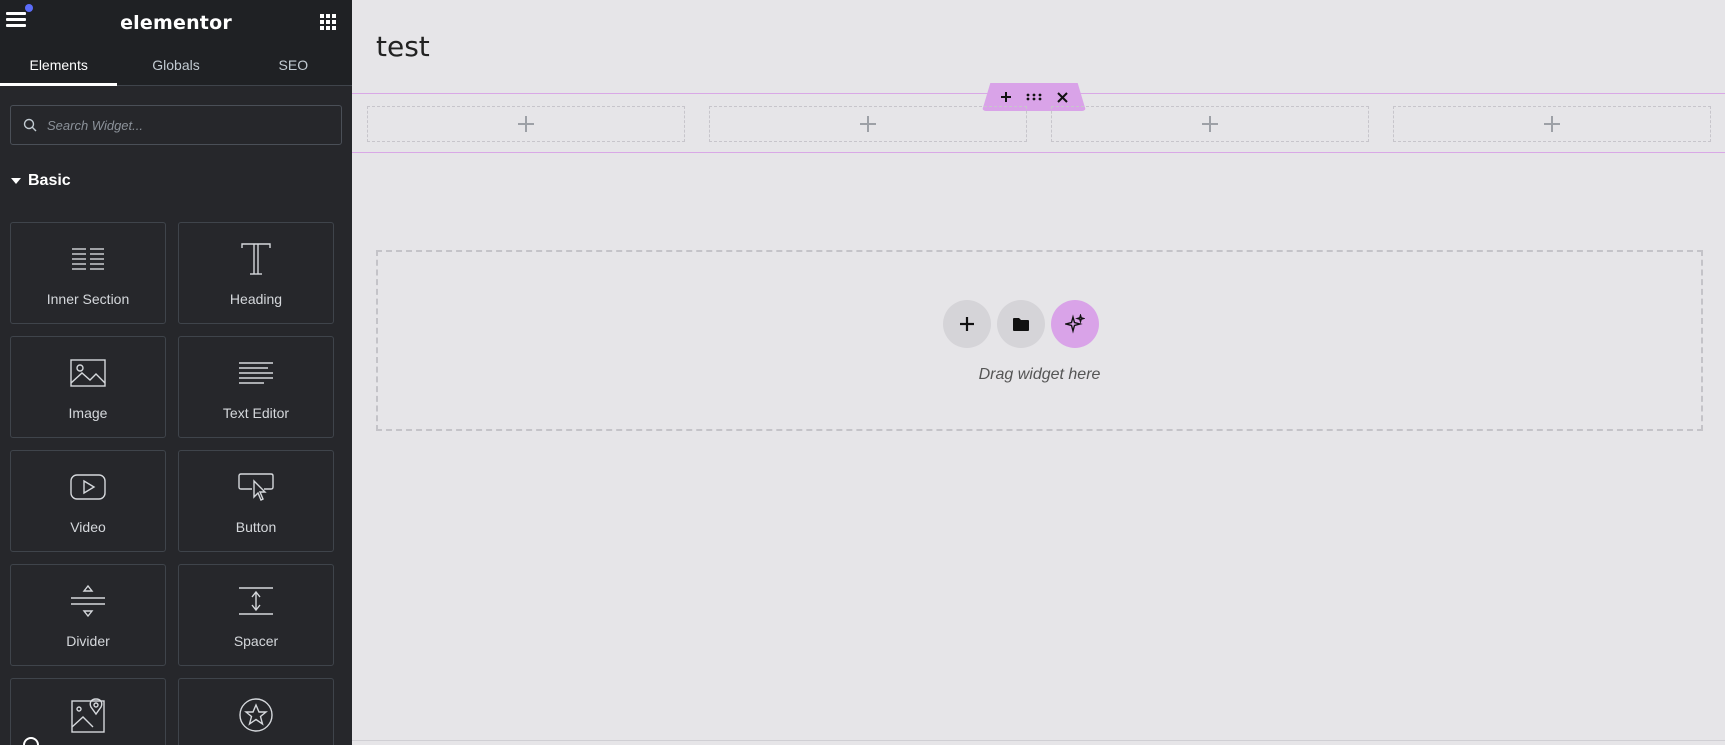  I want to click on widget-label: Image, so click(88, 413).